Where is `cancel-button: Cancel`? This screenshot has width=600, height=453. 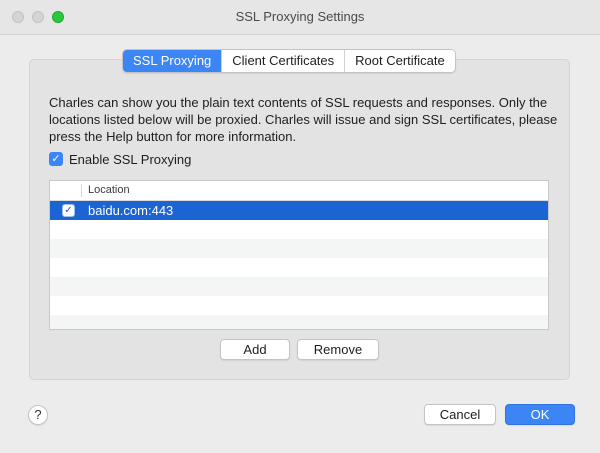
cancel-button: Cancel is located at coordinates (460, 414).